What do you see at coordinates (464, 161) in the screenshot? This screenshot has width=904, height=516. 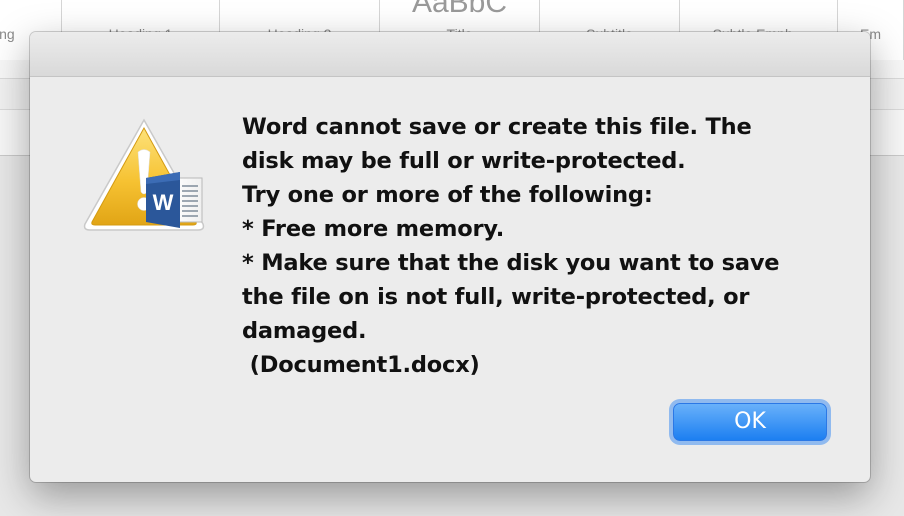 I see `message-line: disk may be full or write-protected.` at bounding box center [464, 161].